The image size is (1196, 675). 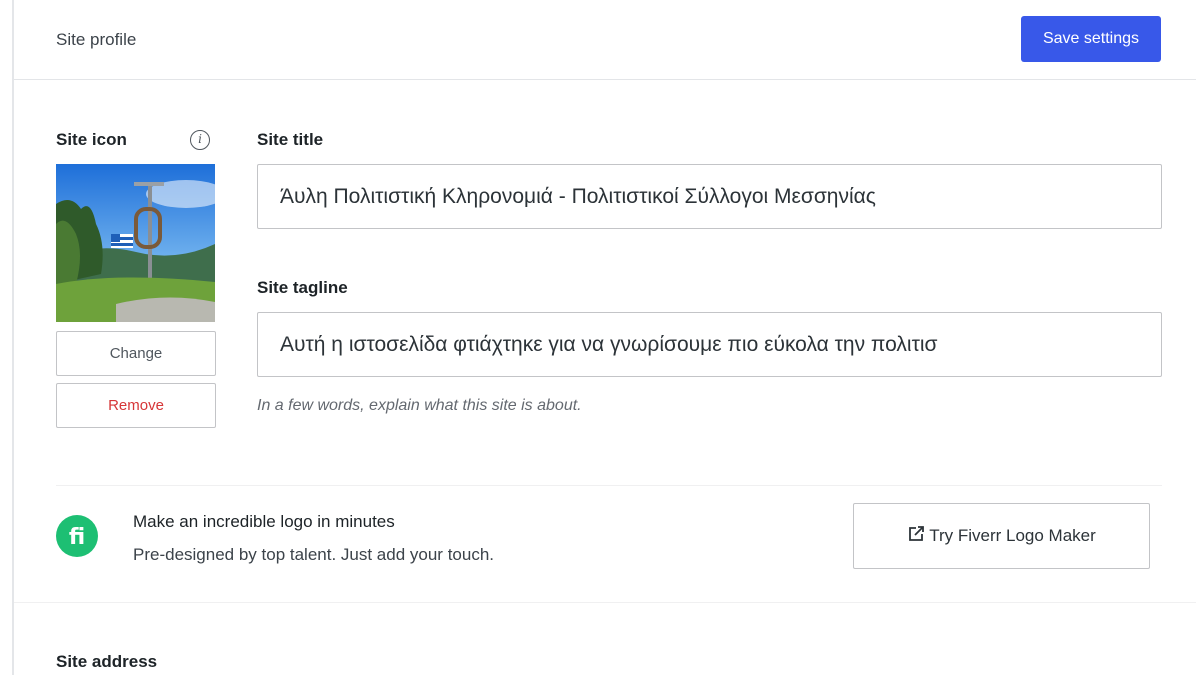 I want to click on site-icon-image, so click(x=135, y=243).